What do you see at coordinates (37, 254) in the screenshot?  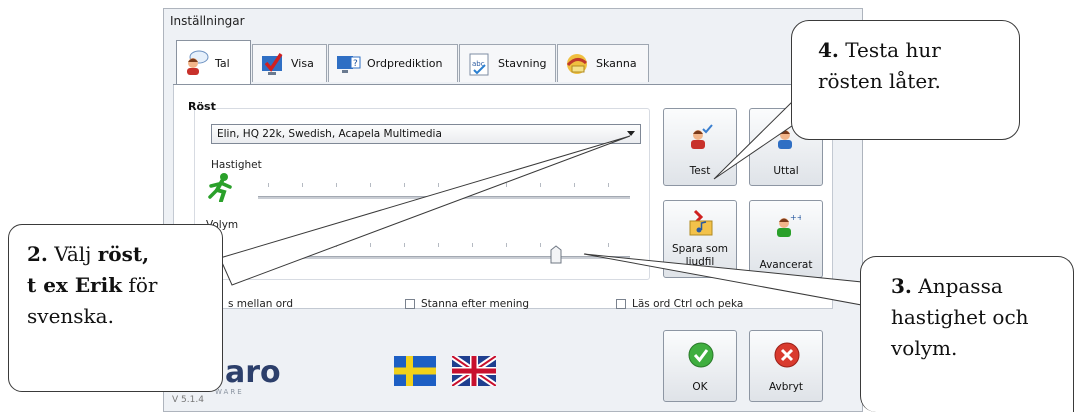 I see `callout-2-number: 2.` at bounding box center [37, 254].